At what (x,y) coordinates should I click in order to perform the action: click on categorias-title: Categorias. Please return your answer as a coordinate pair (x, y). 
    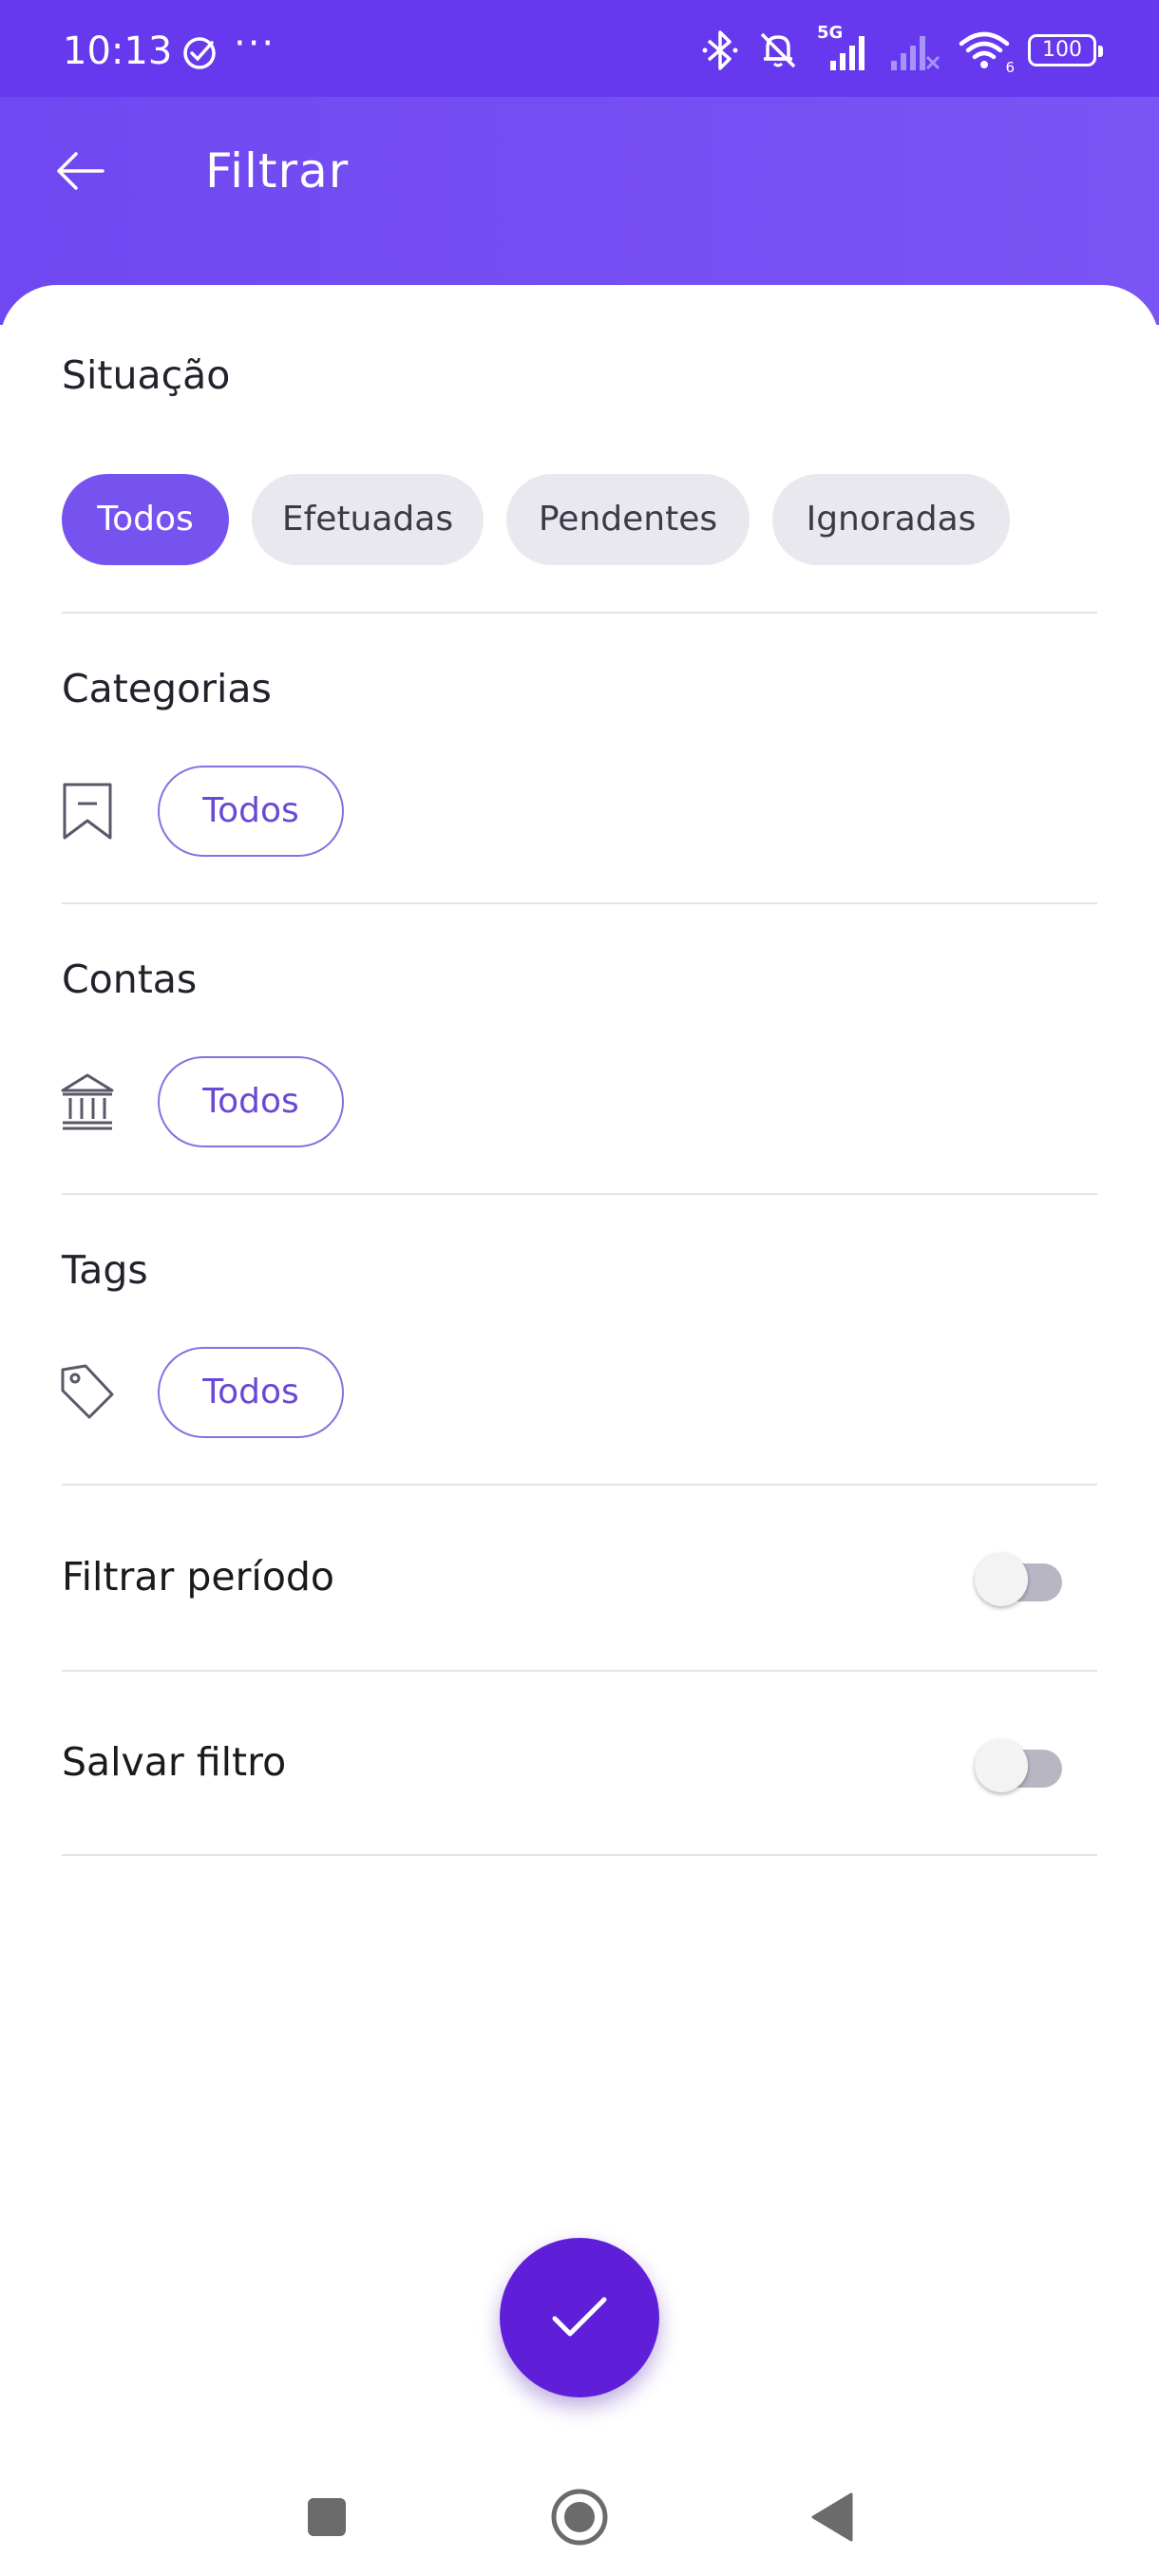
    Looking at the image, I should click on (167, 688).